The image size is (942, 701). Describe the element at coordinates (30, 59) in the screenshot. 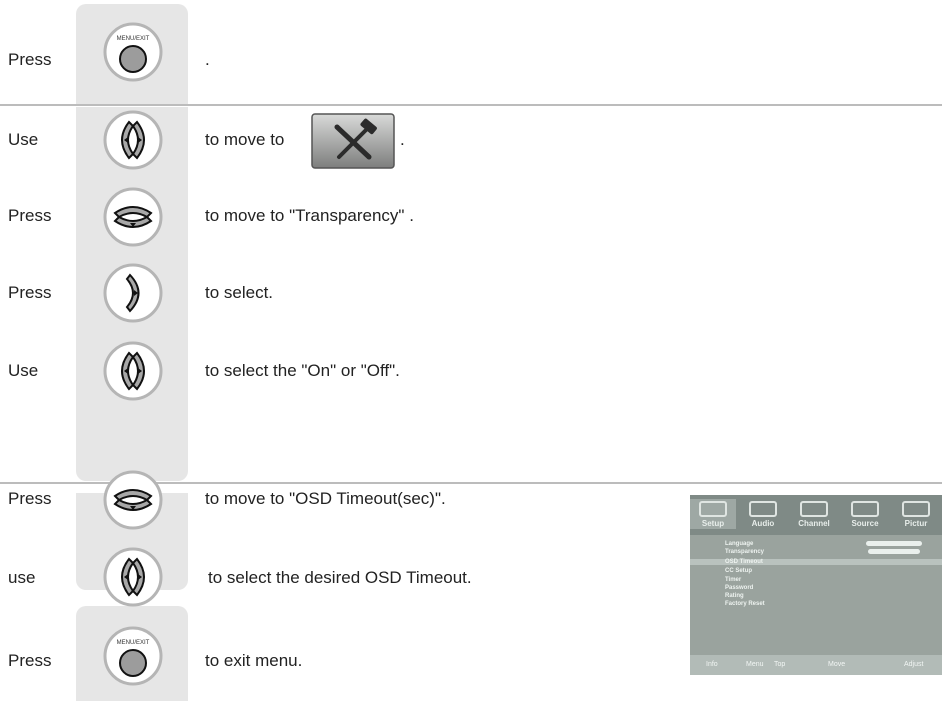

I see `step-1-label: Press` at that location.